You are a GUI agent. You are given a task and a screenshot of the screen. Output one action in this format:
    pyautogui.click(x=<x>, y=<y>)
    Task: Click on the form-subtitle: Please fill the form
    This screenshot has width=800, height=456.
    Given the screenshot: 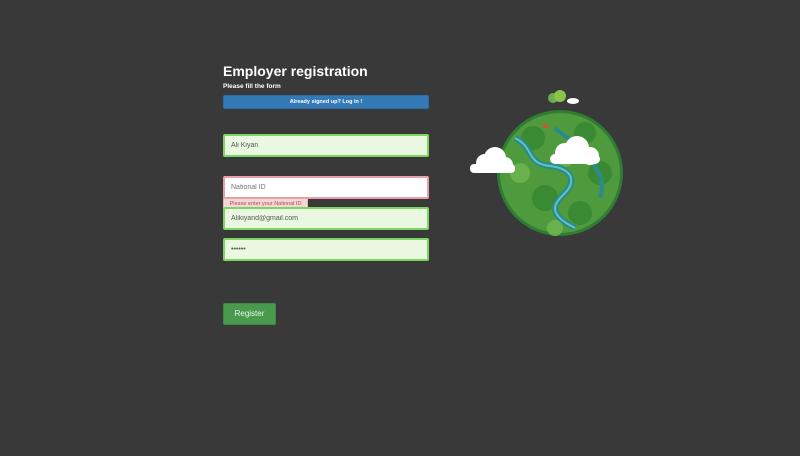 What is the action you would take?
    pyautogui.click(x=252, y=86)
    